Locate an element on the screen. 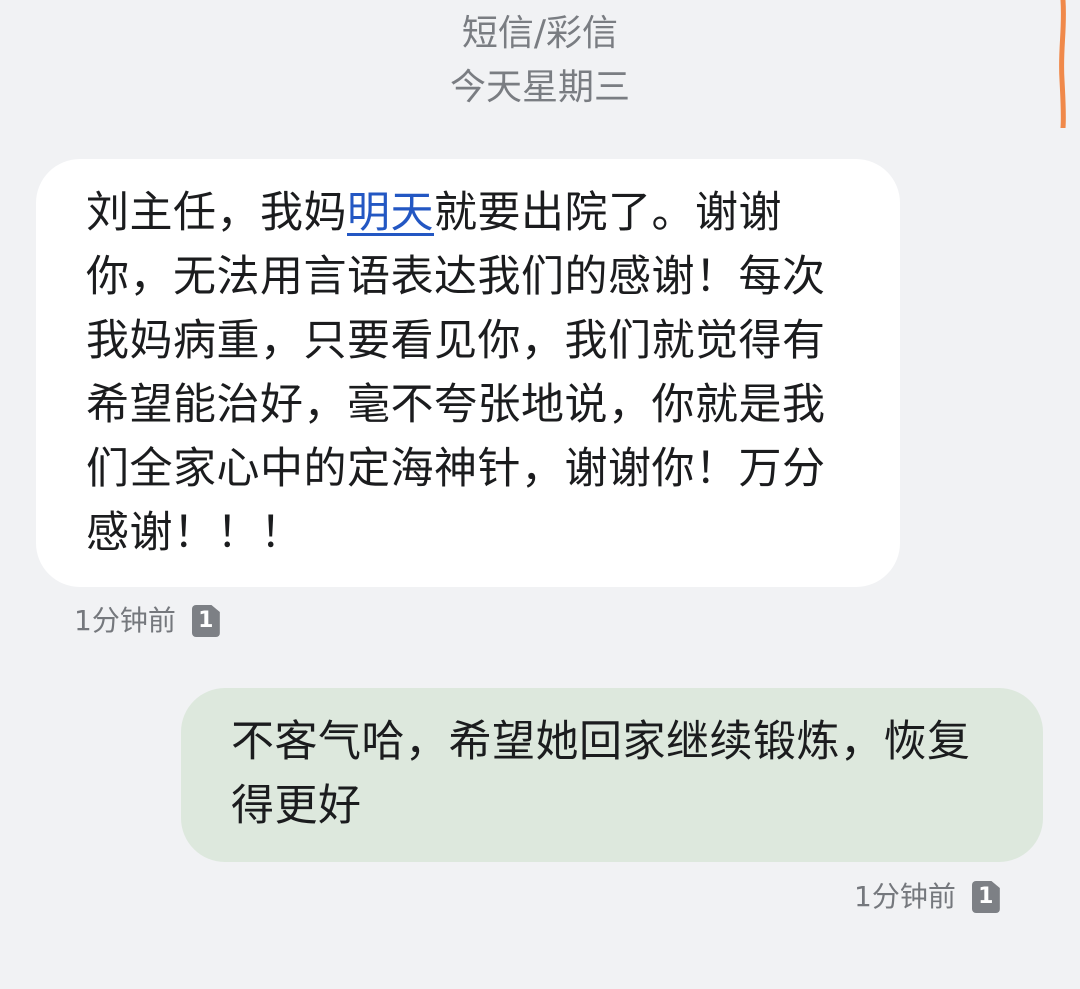  scroll-indicator is located at coordinates (1063, 64).